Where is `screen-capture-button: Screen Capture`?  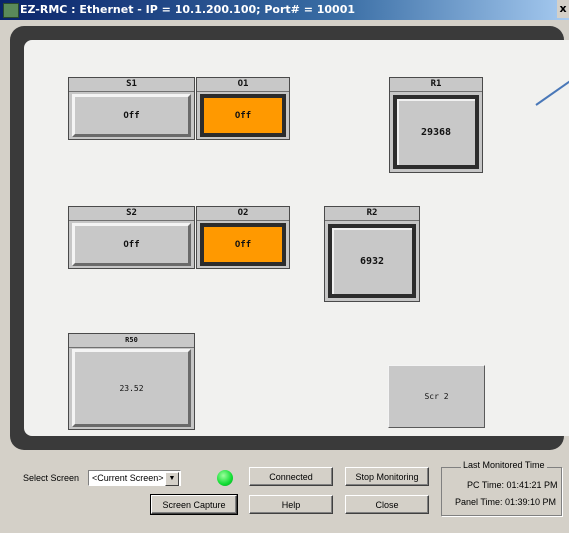
screen-capture-button: Screen Capture is located at coordinates (194, 504).